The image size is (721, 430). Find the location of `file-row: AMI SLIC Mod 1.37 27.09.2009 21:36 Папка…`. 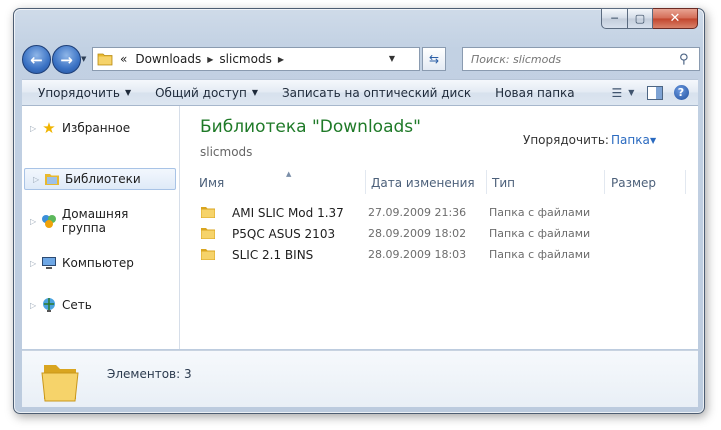

file-row: AMI SLIC Mod 1.37 27.09.2009 21:36 Папка… is located at coordinates (441, 213).